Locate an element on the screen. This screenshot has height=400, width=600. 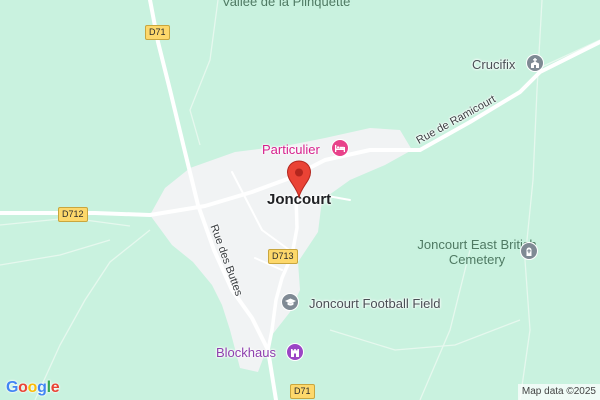
road-shield-d712: D712 is located at coordinates (73, 214).